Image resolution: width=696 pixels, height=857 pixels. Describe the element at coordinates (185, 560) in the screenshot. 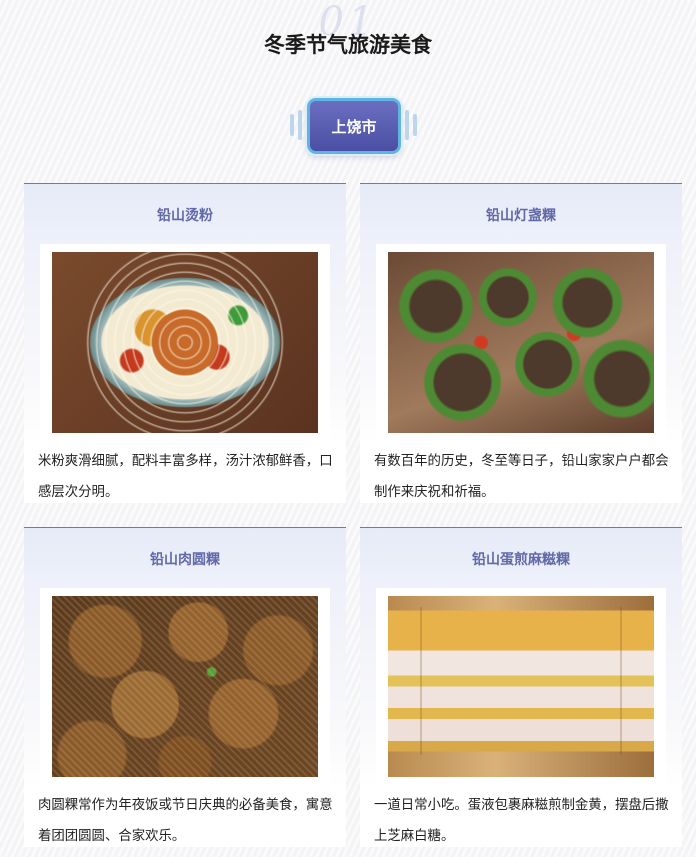

I see `food-card-title: 铅山肉圆粿` at that location.